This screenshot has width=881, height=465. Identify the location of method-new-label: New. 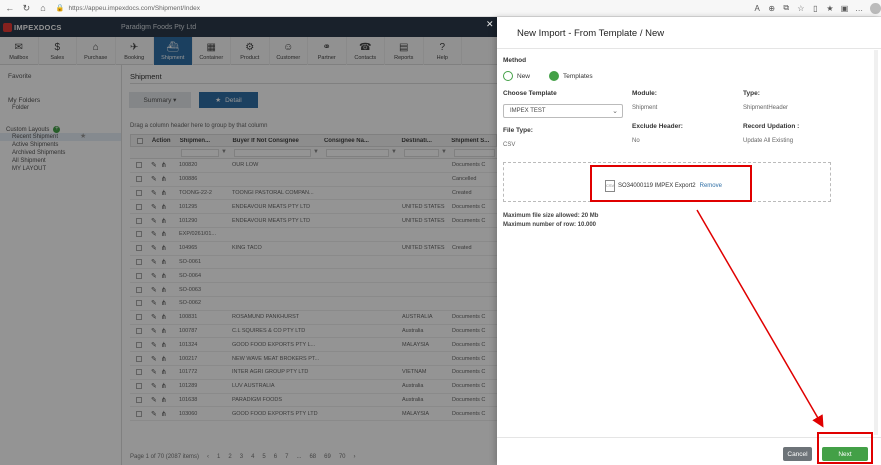
(524, 76).